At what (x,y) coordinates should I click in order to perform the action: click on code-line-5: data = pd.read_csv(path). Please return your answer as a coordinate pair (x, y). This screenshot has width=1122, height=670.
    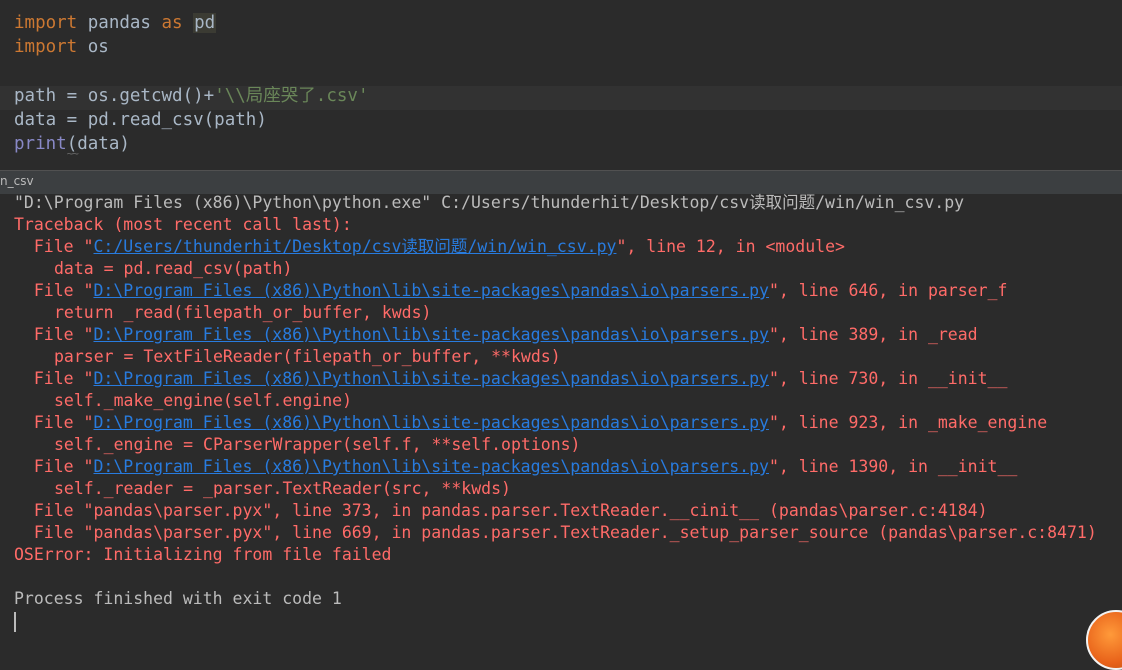
    Looking at the image, I should click on (140, 120).